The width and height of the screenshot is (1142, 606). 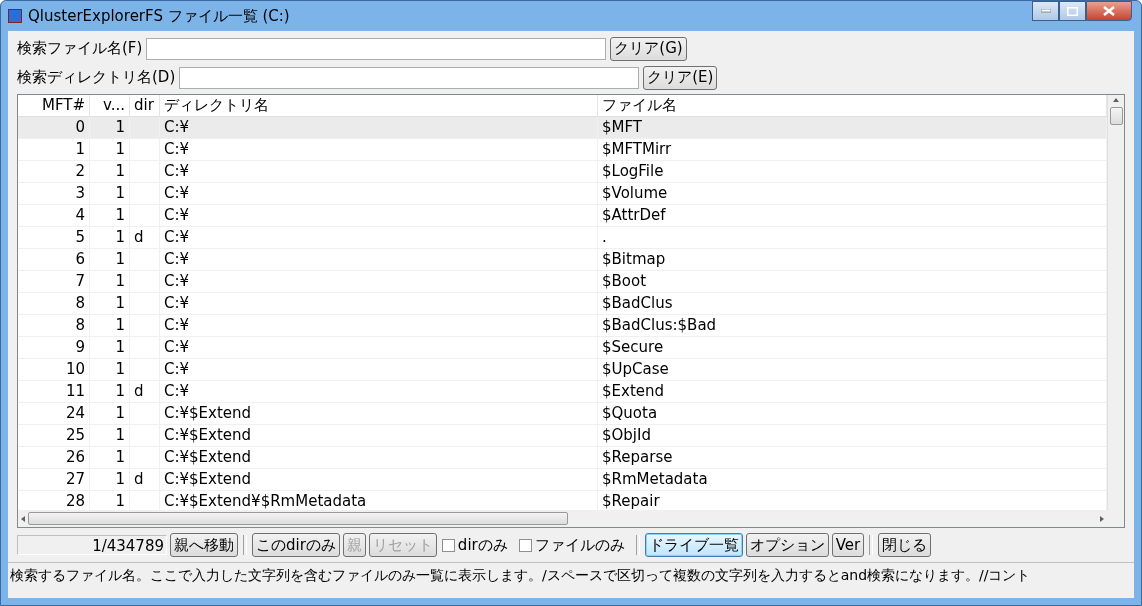 What do you see at coordinates (145, 105) in the screenshot?
I see `column-header: dir` at bounding box center [145, 105].